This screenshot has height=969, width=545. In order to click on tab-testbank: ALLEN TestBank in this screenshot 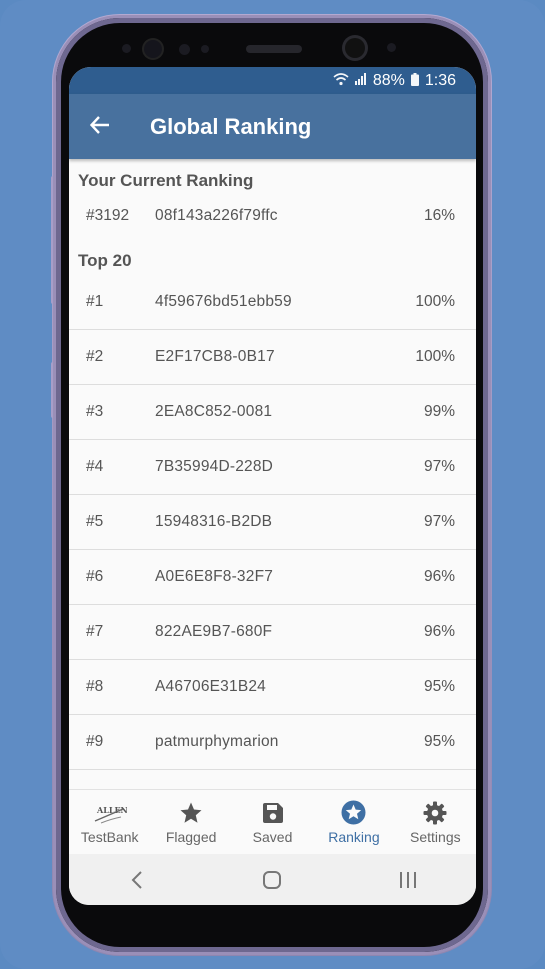, I will do `click(109, 822)`.